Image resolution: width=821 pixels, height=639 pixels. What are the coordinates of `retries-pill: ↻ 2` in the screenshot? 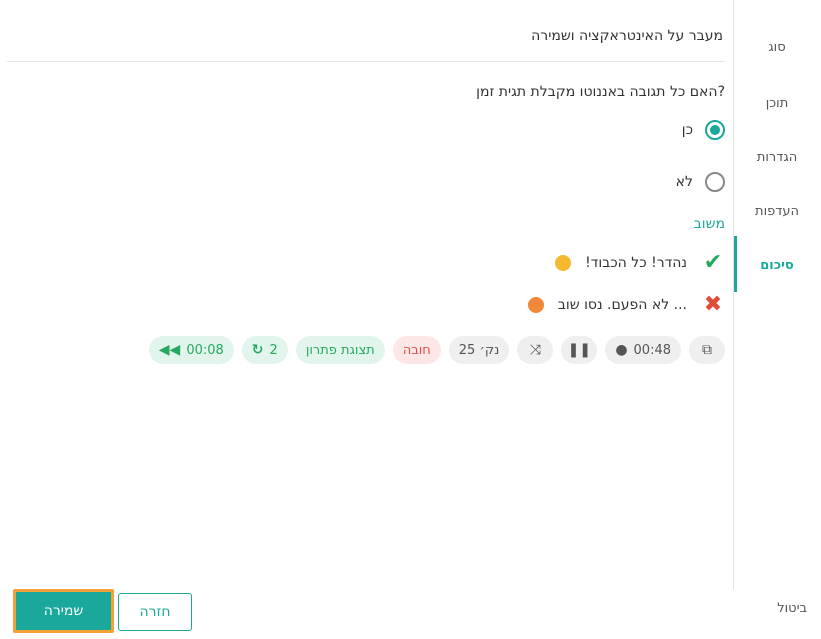 It's located at (264, 350).